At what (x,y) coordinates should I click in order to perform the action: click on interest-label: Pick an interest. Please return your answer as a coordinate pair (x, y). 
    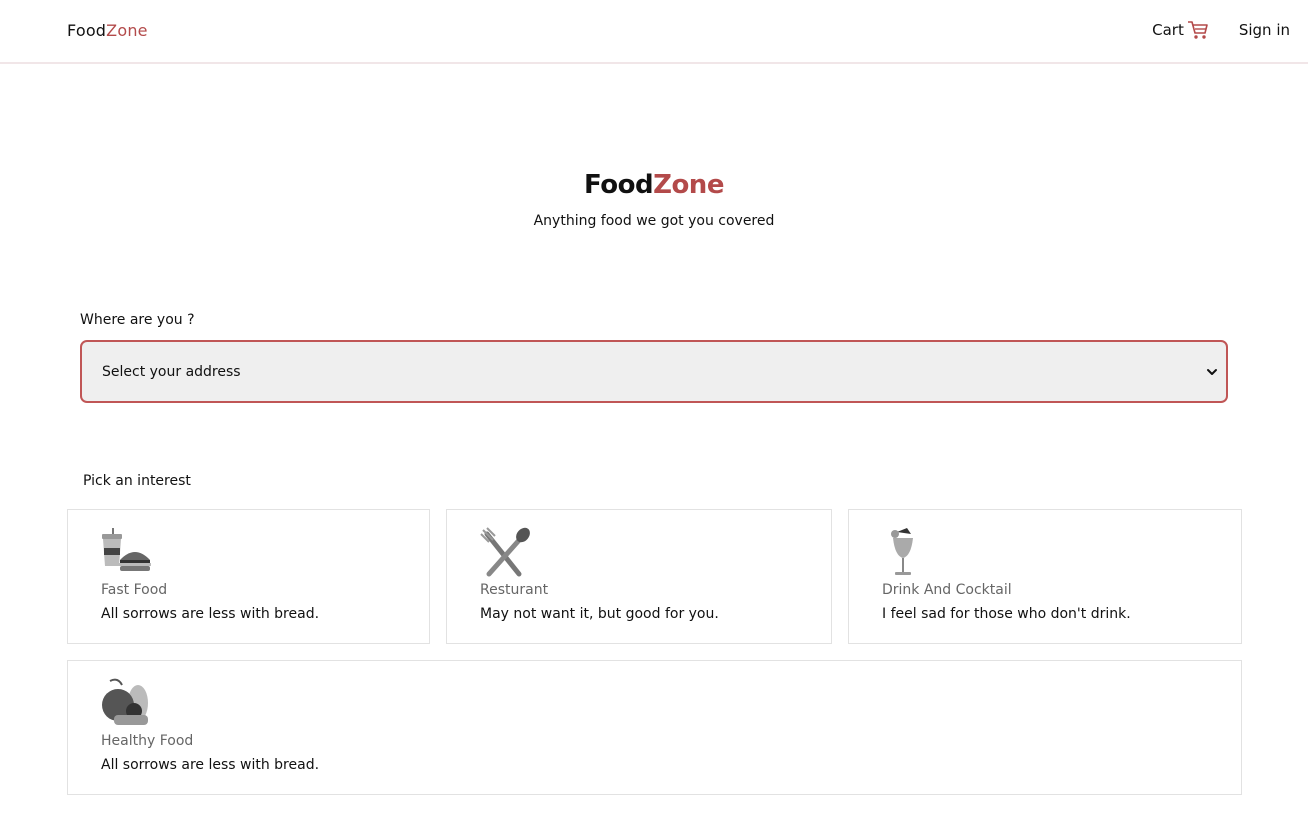
    Looking at the image, I should click on (137, 481).